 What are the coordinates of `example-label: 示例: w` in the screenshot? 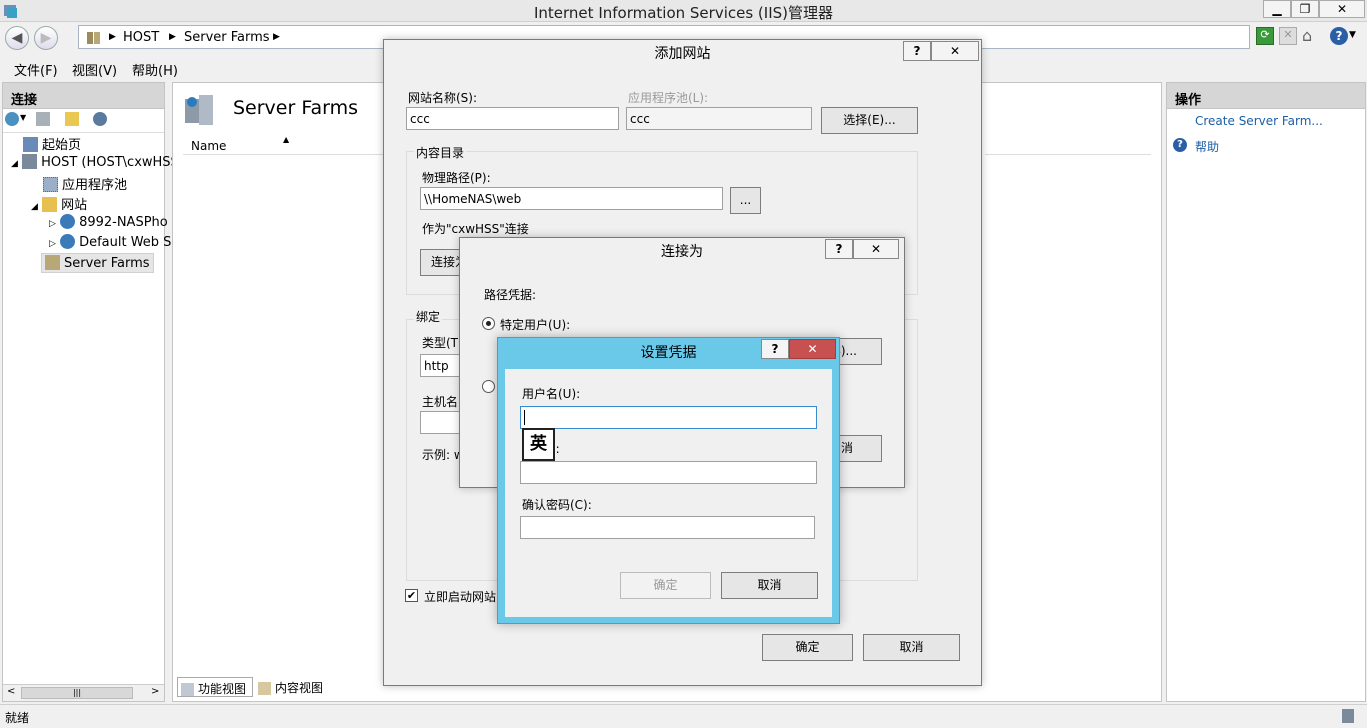 It's located at (443, 455).